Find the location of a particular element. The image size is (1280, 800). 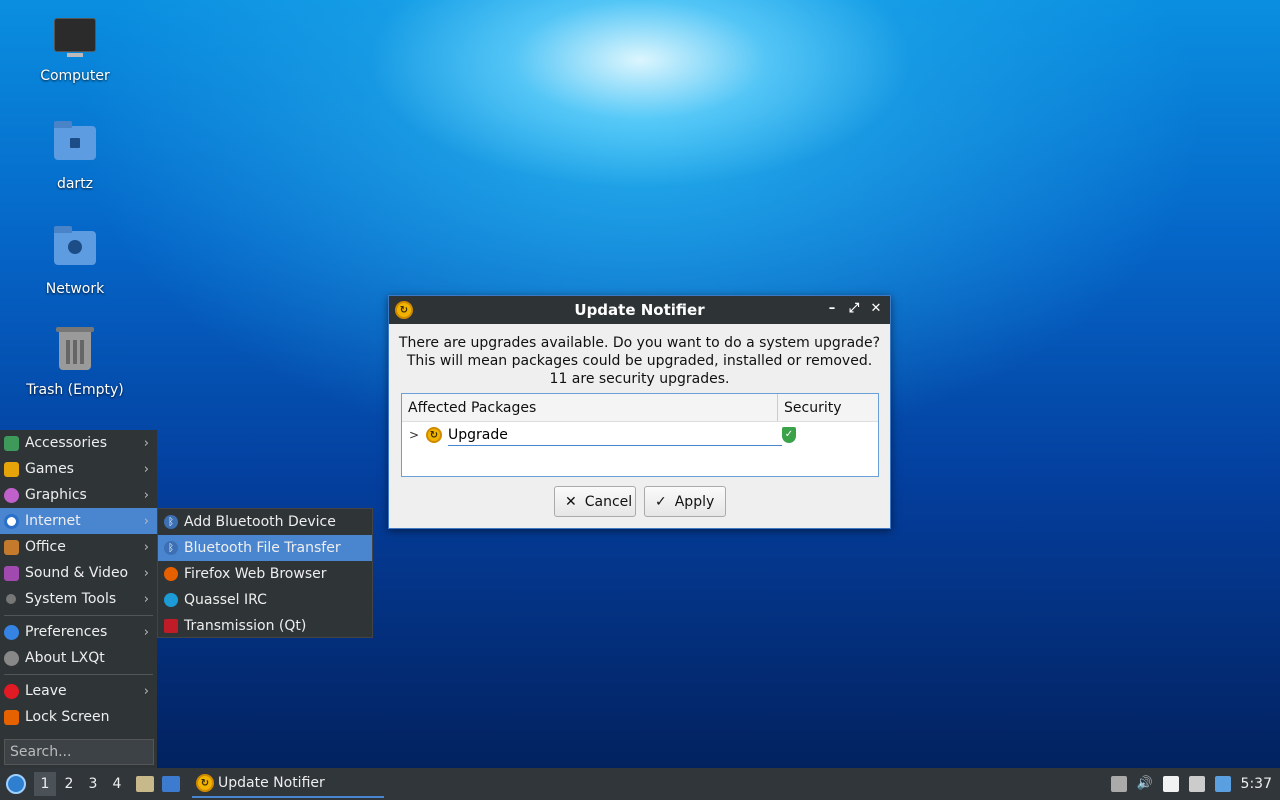

desktop-icon-home: dartz is located at coordinates (75, 156).